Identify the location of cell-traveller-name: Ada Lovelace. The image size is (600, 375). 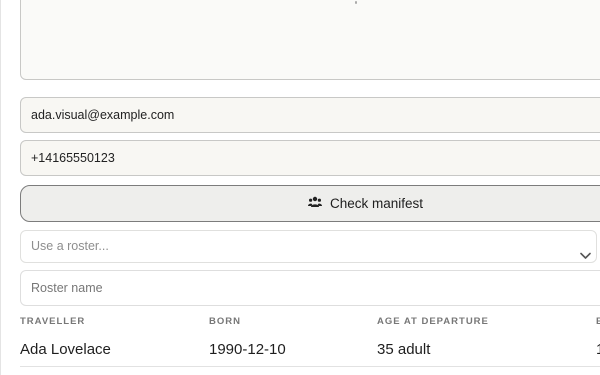
(65, 349).